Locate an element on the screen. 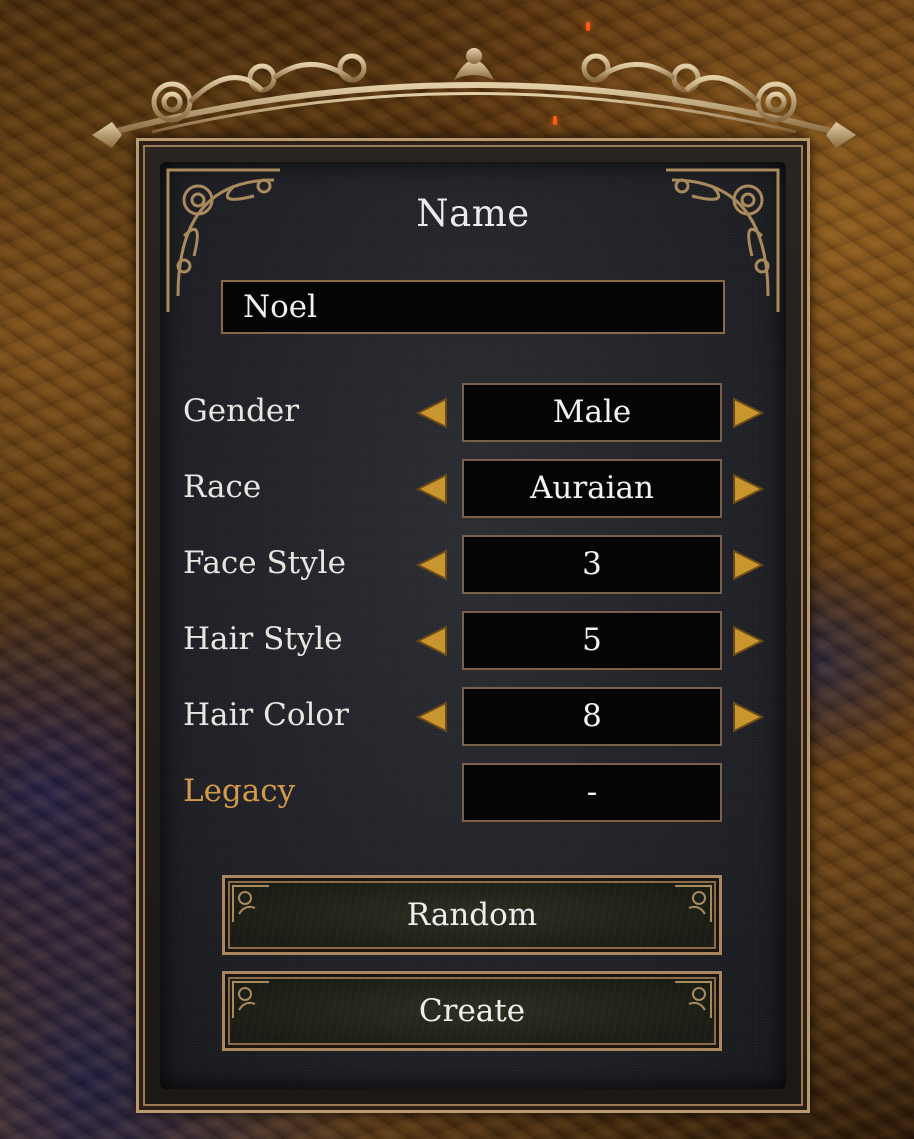 Image resolution: width=914 pixels, height=1139 pixels. create-button-label: Create is located at coordinates (472, 1011).